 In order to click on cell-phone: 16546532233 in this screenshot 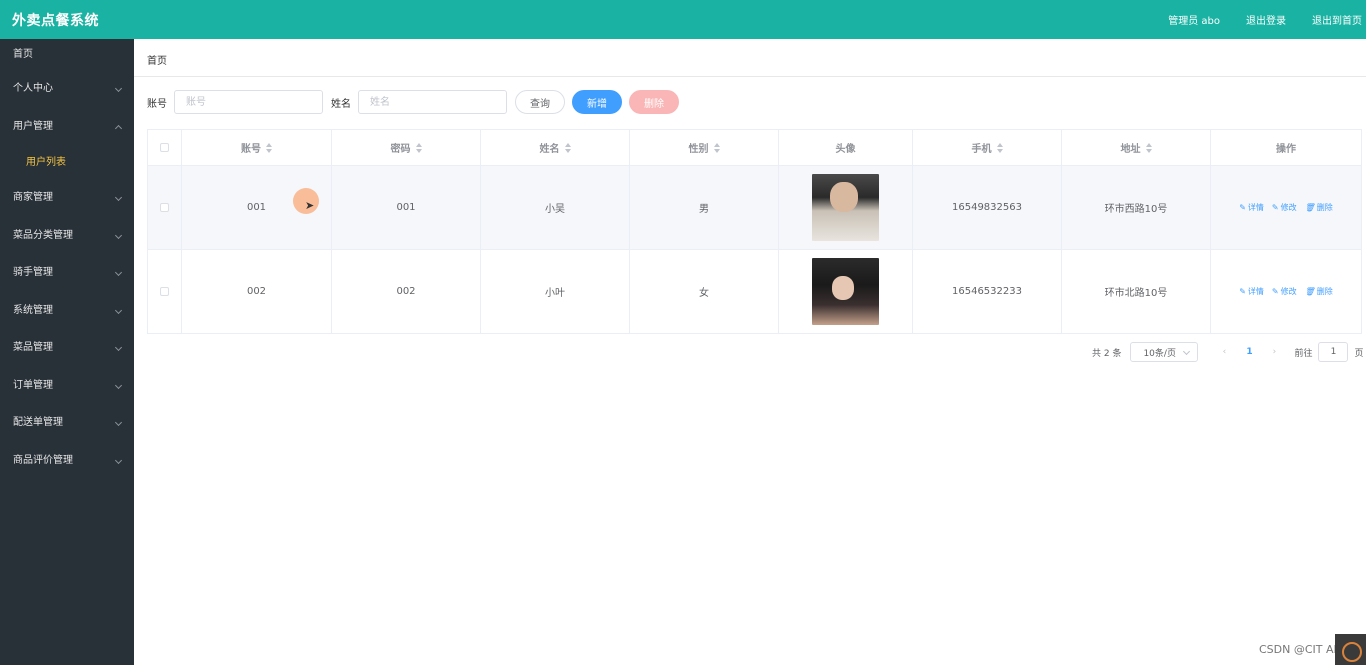, I will do `click(987, 291)`.